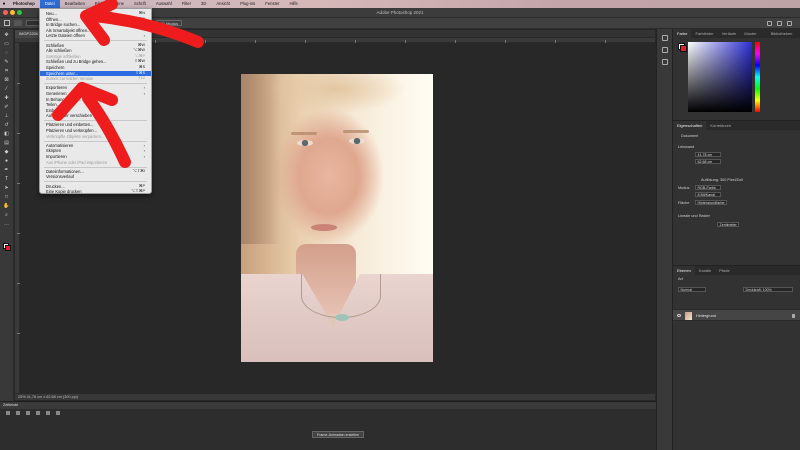 This screenshot has width=800, height=450. I want to click on lasso-tool-icon: ◌, so click(7, 53).